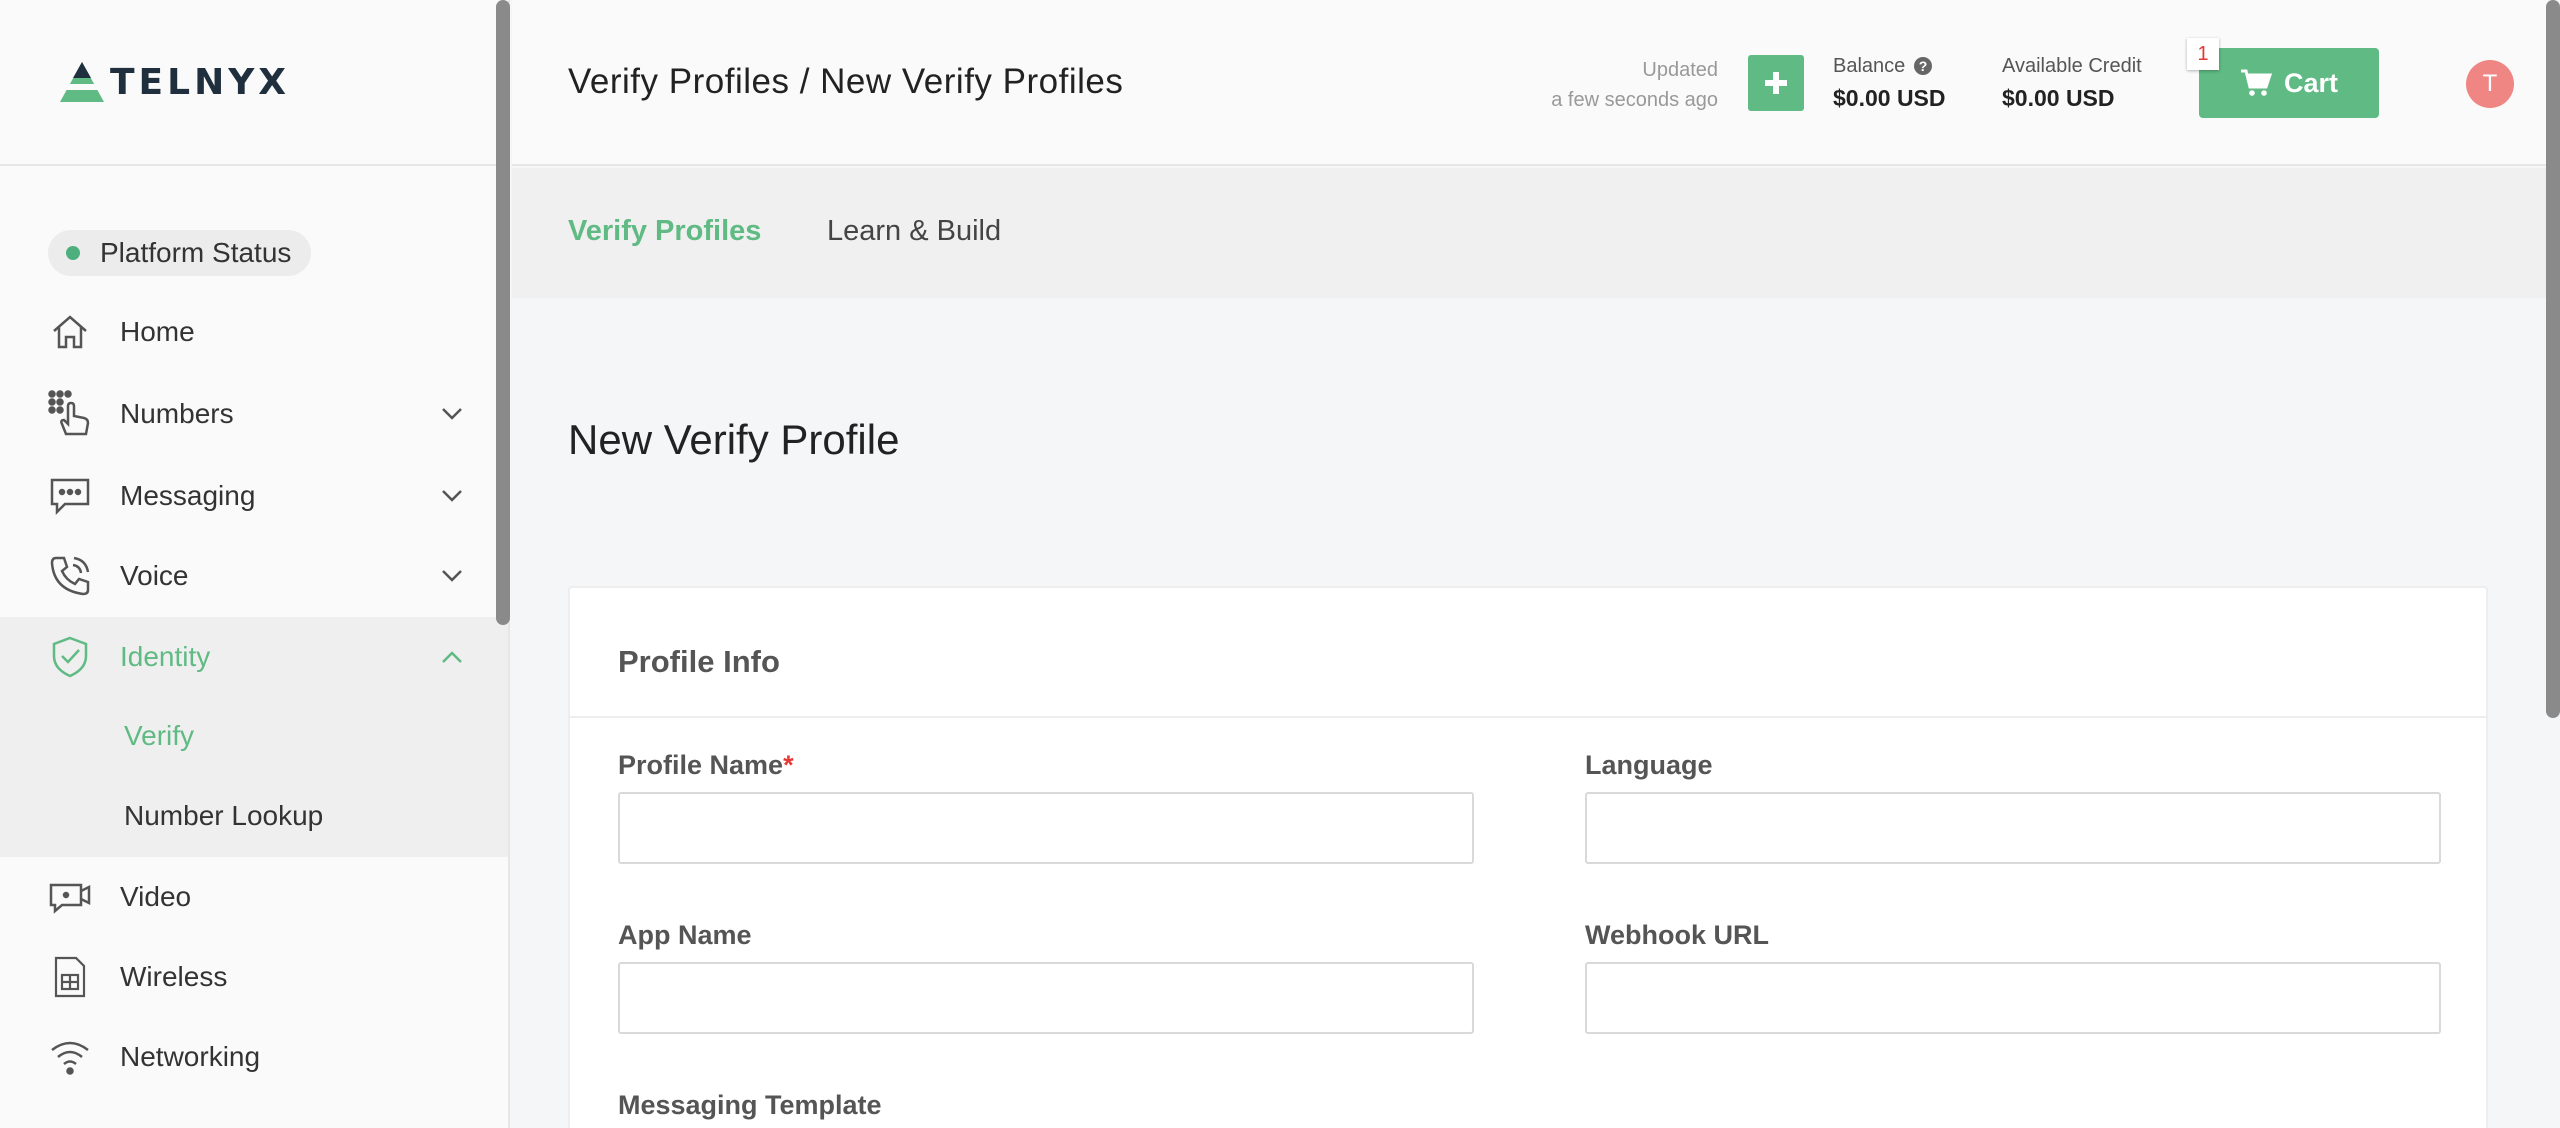  Describe the element at coordinates (701, 765) in the screenshot. I see `profile-name-label-text: Profile Name` at that location.